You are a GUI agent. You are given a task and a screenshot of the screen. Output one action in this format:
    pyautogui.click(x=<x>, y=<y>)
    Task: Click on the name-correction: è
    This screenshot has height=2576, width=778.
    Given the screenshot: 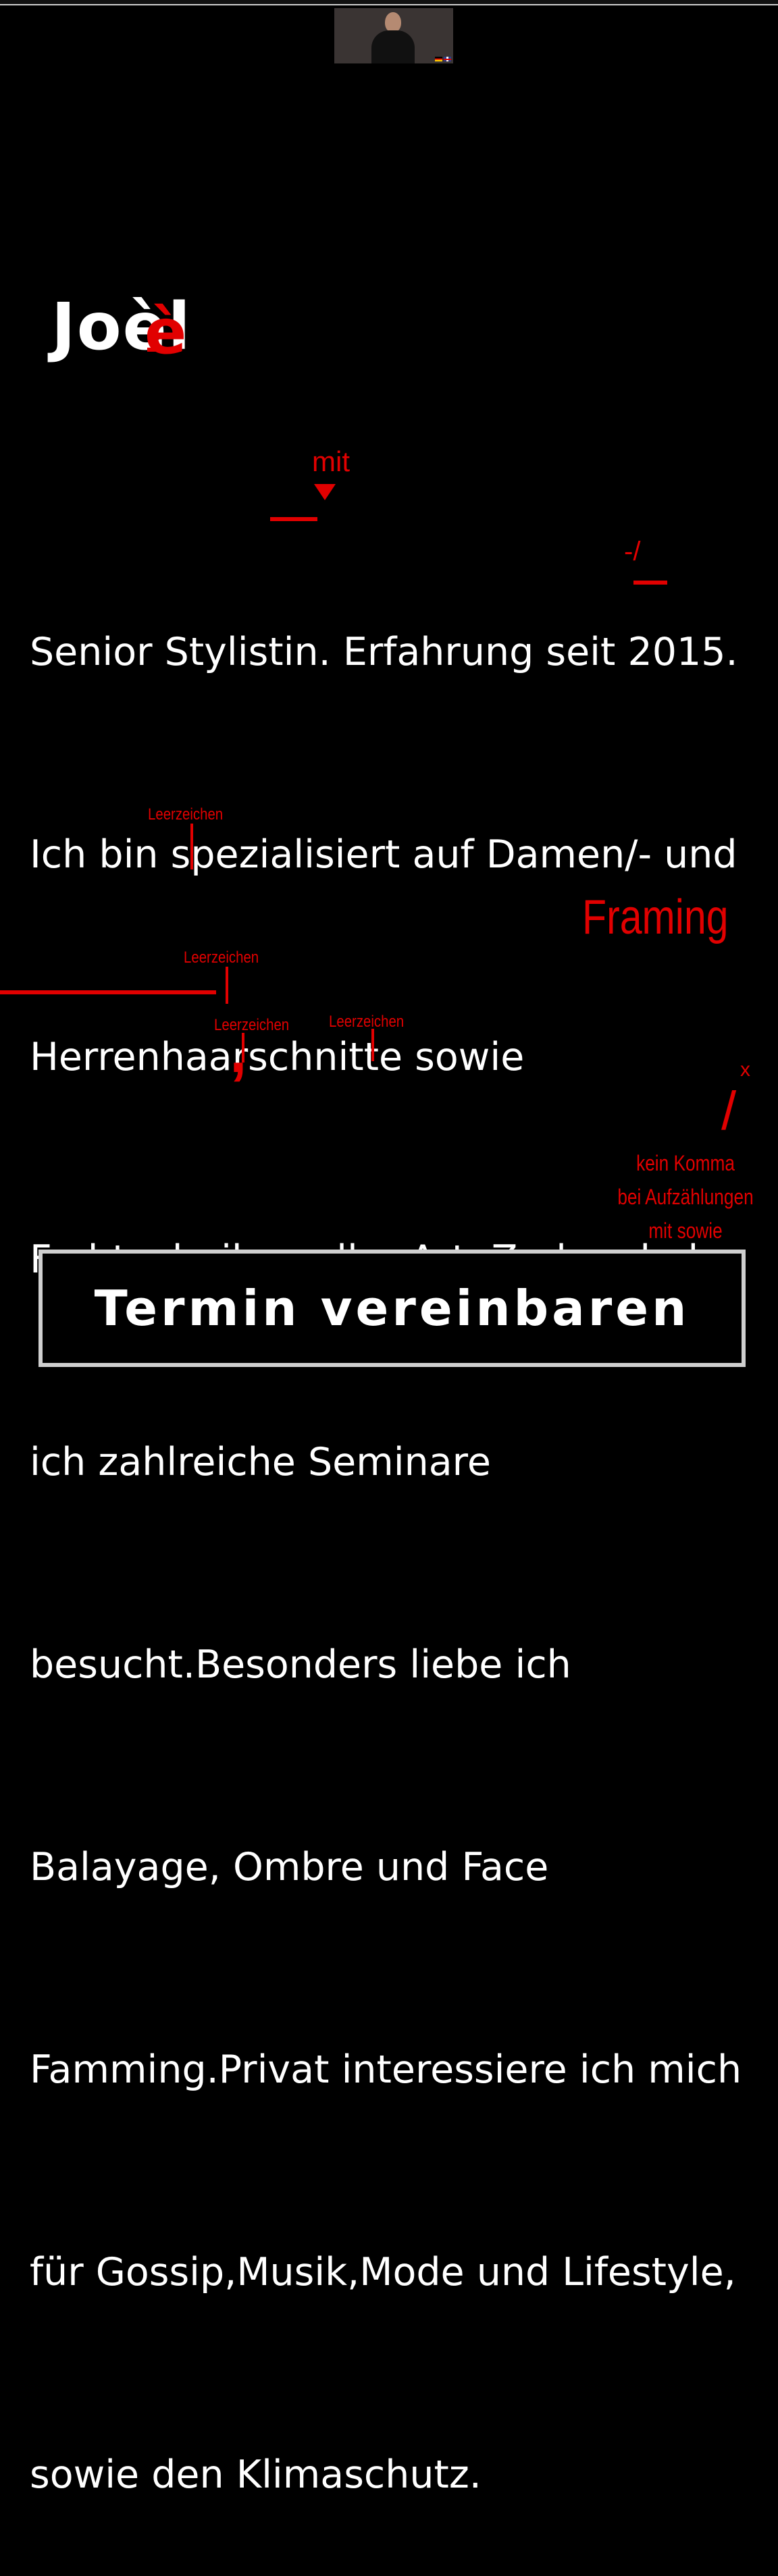 What is the action you would take?
    pyautogui.click(x=166, y=332)
    